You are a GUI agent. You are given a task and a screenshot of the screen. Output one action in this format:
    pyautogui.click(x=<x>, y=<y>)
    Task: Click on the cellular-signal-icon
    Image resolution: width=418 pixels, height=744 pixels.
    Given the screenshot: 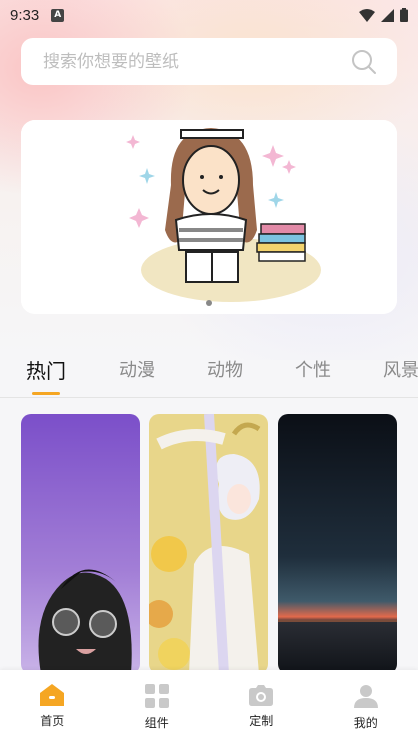 What is the action you would take?
    pyautogui.click(x=387, y=15)
    